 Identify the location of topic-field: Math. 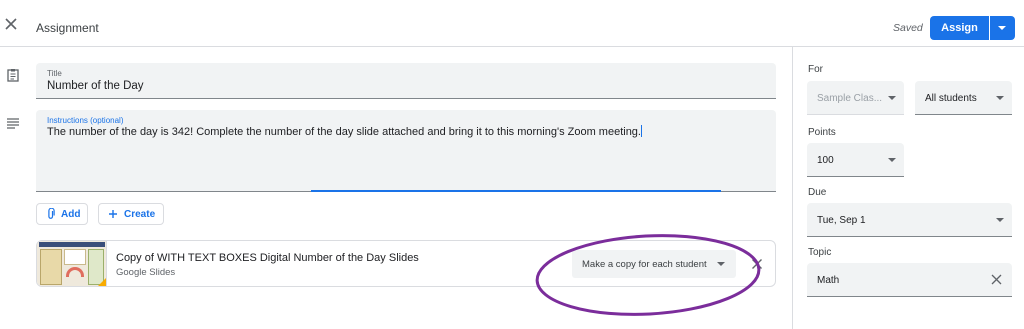
(909, 280).